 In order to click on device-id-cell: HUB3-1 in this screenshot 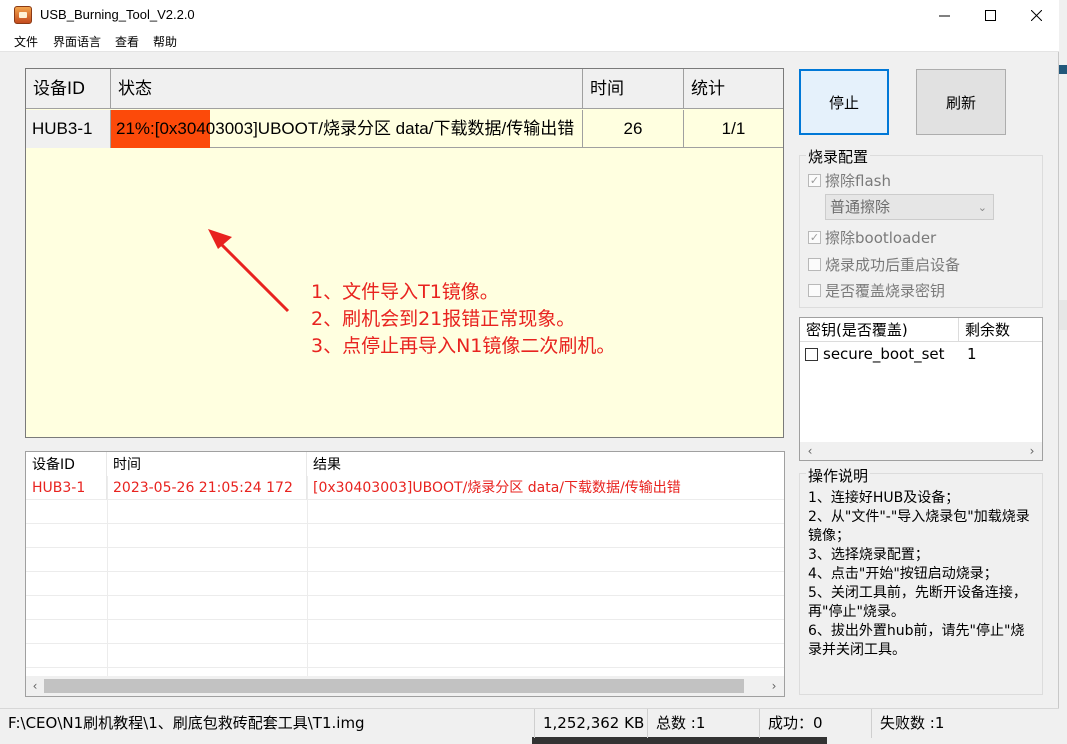, I will do `click(68, 129)`.